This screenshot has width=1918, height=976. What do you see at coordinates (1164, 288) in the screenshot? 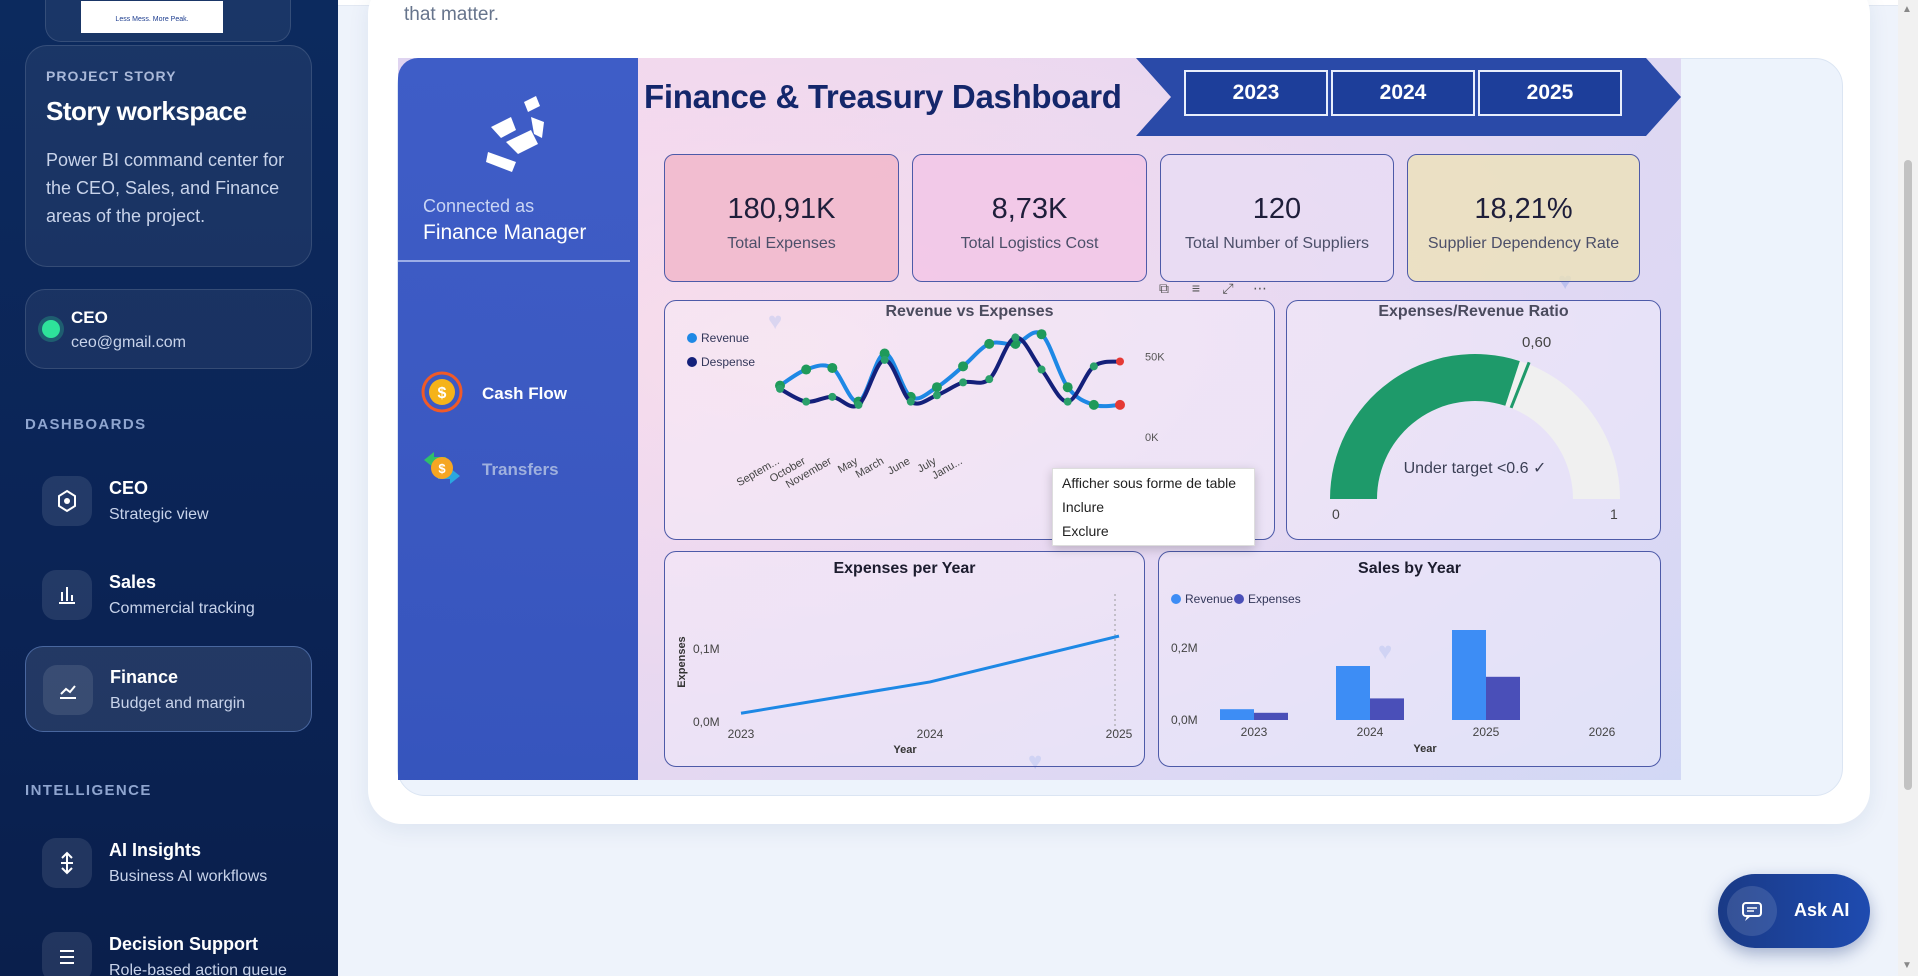
I see `copy-icon: ⧉` at bounding box center [1164, 288].